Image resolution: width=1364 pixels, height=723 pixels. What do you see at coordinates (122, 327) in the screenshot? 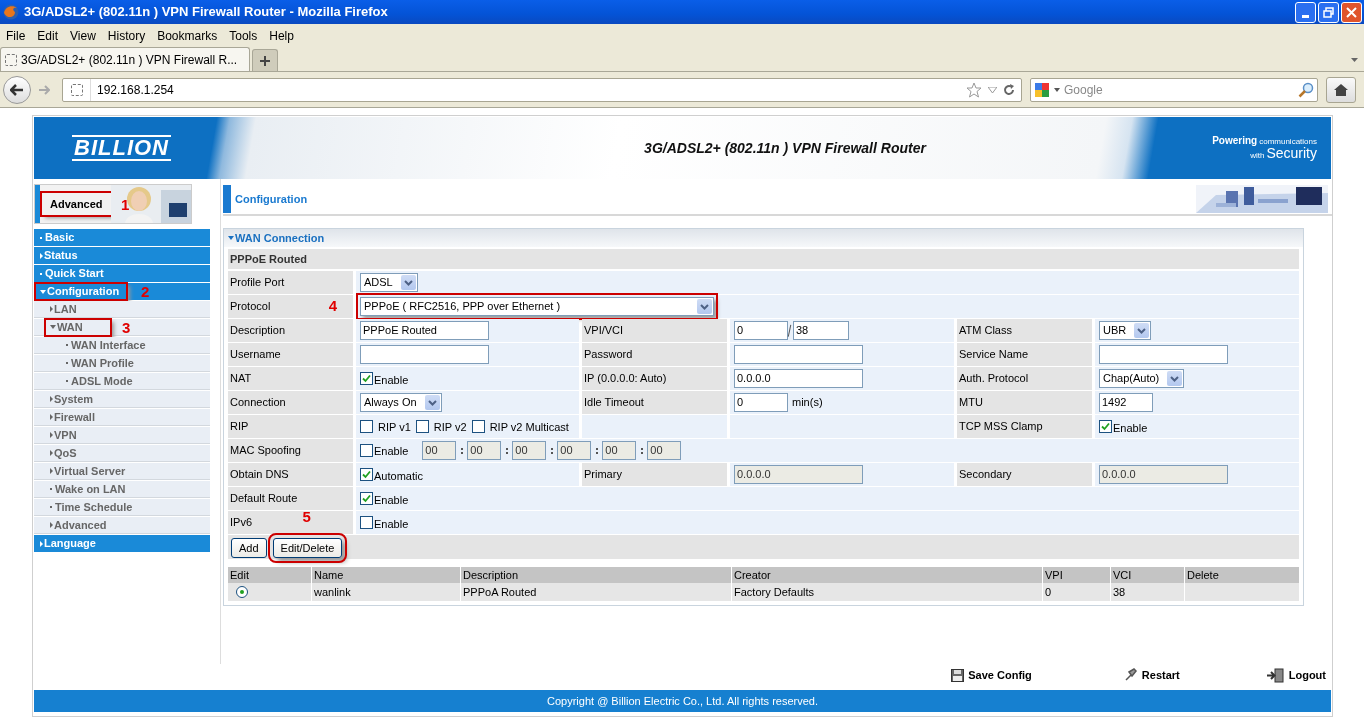
I see `sidebar-item: WAN 3` at bounding box center [122, 327].